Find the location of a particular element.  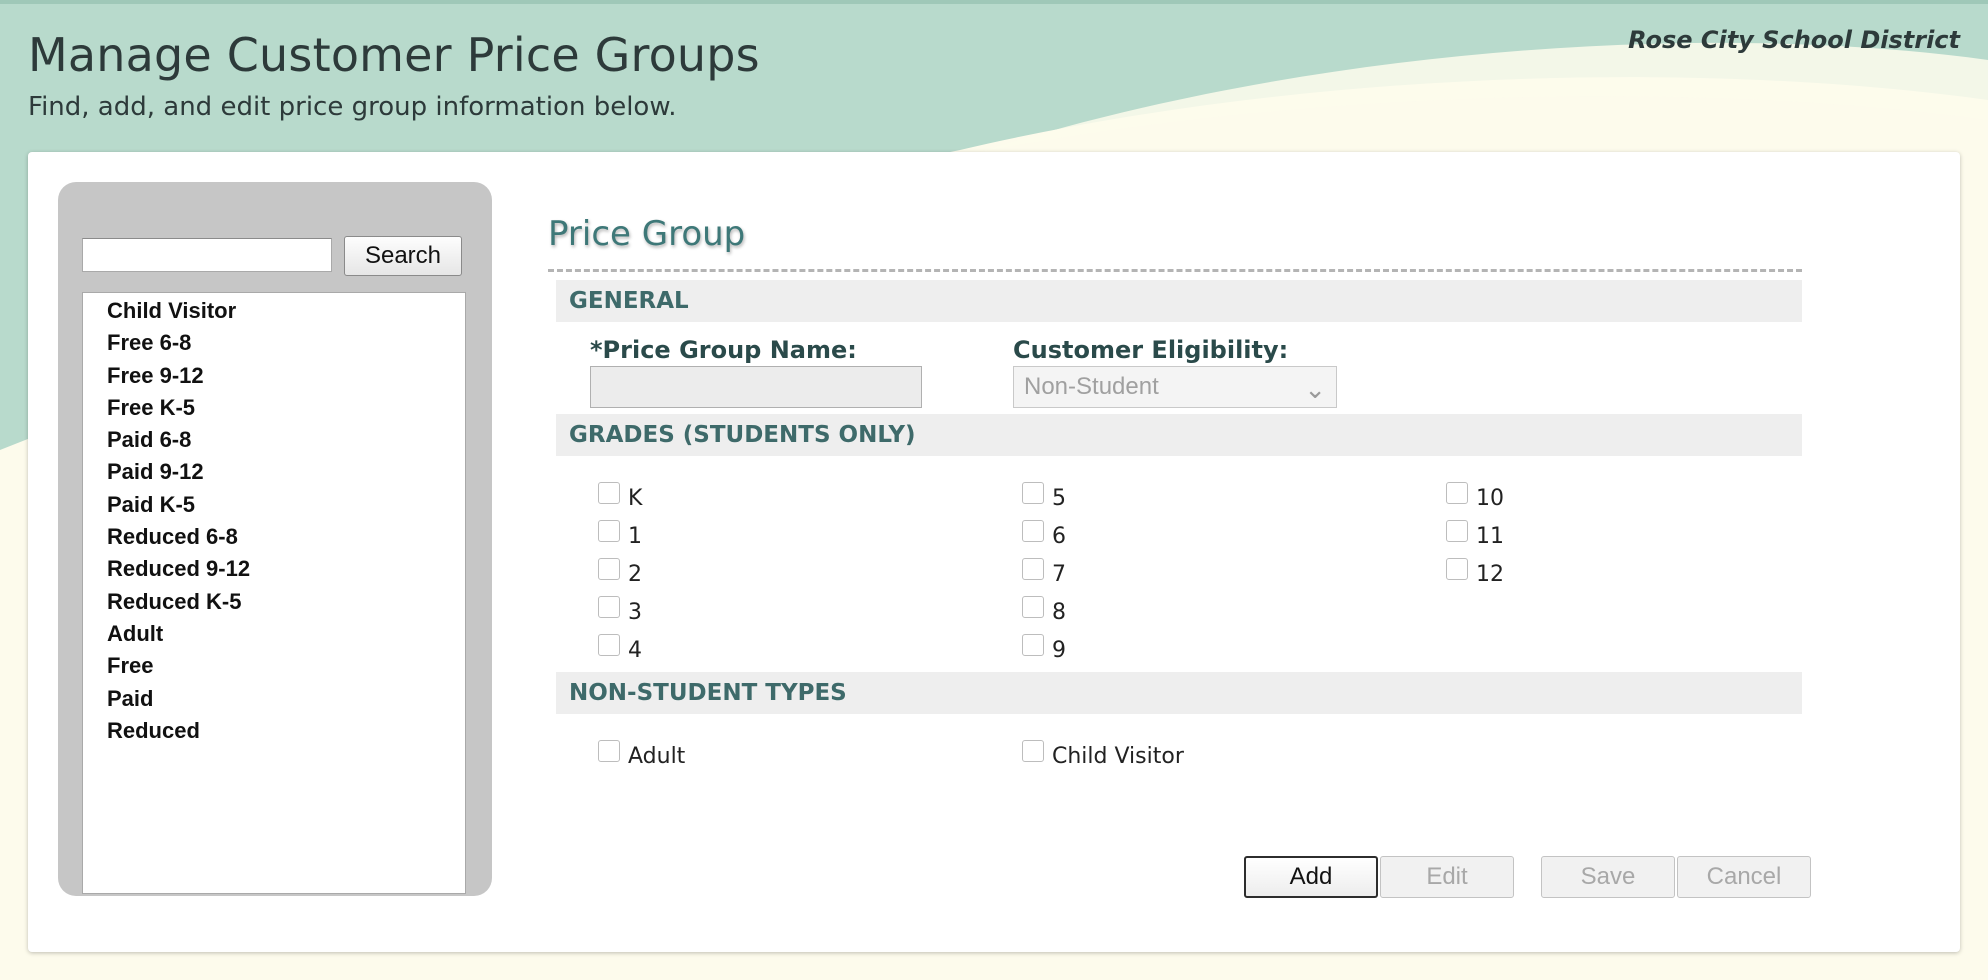

grade-k-checkbox is located at coordinates (609, 493).